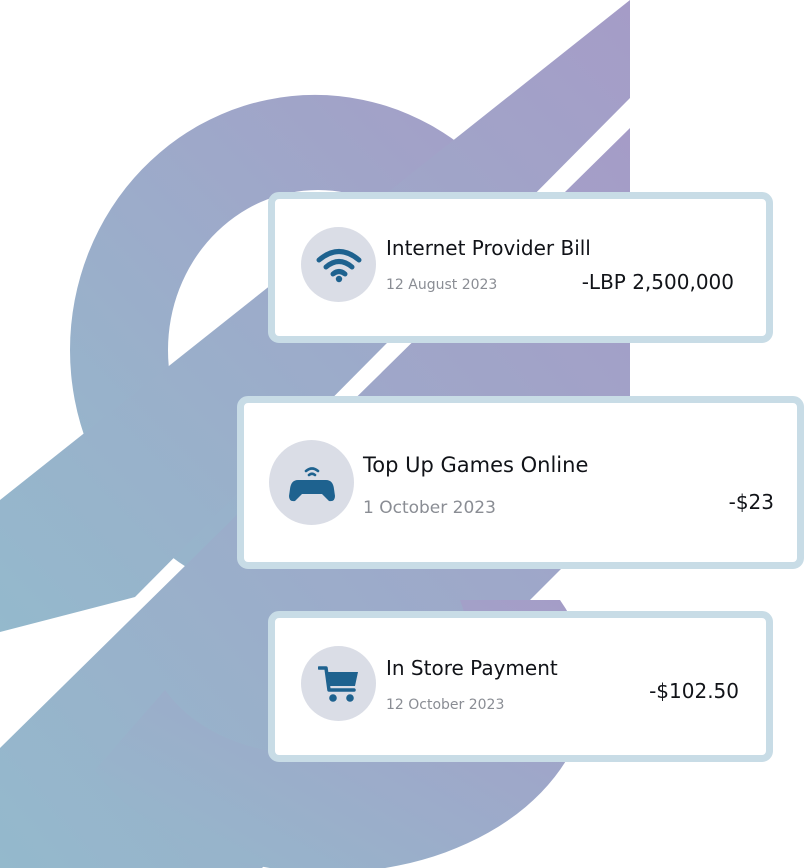 Image resolution: width=805 pixels, height=868 pixels. What do you see at coordinates (445, 705) in the screenshot?
I see `transaction-date: 12 October 2023` at bounding box center [445, 705].